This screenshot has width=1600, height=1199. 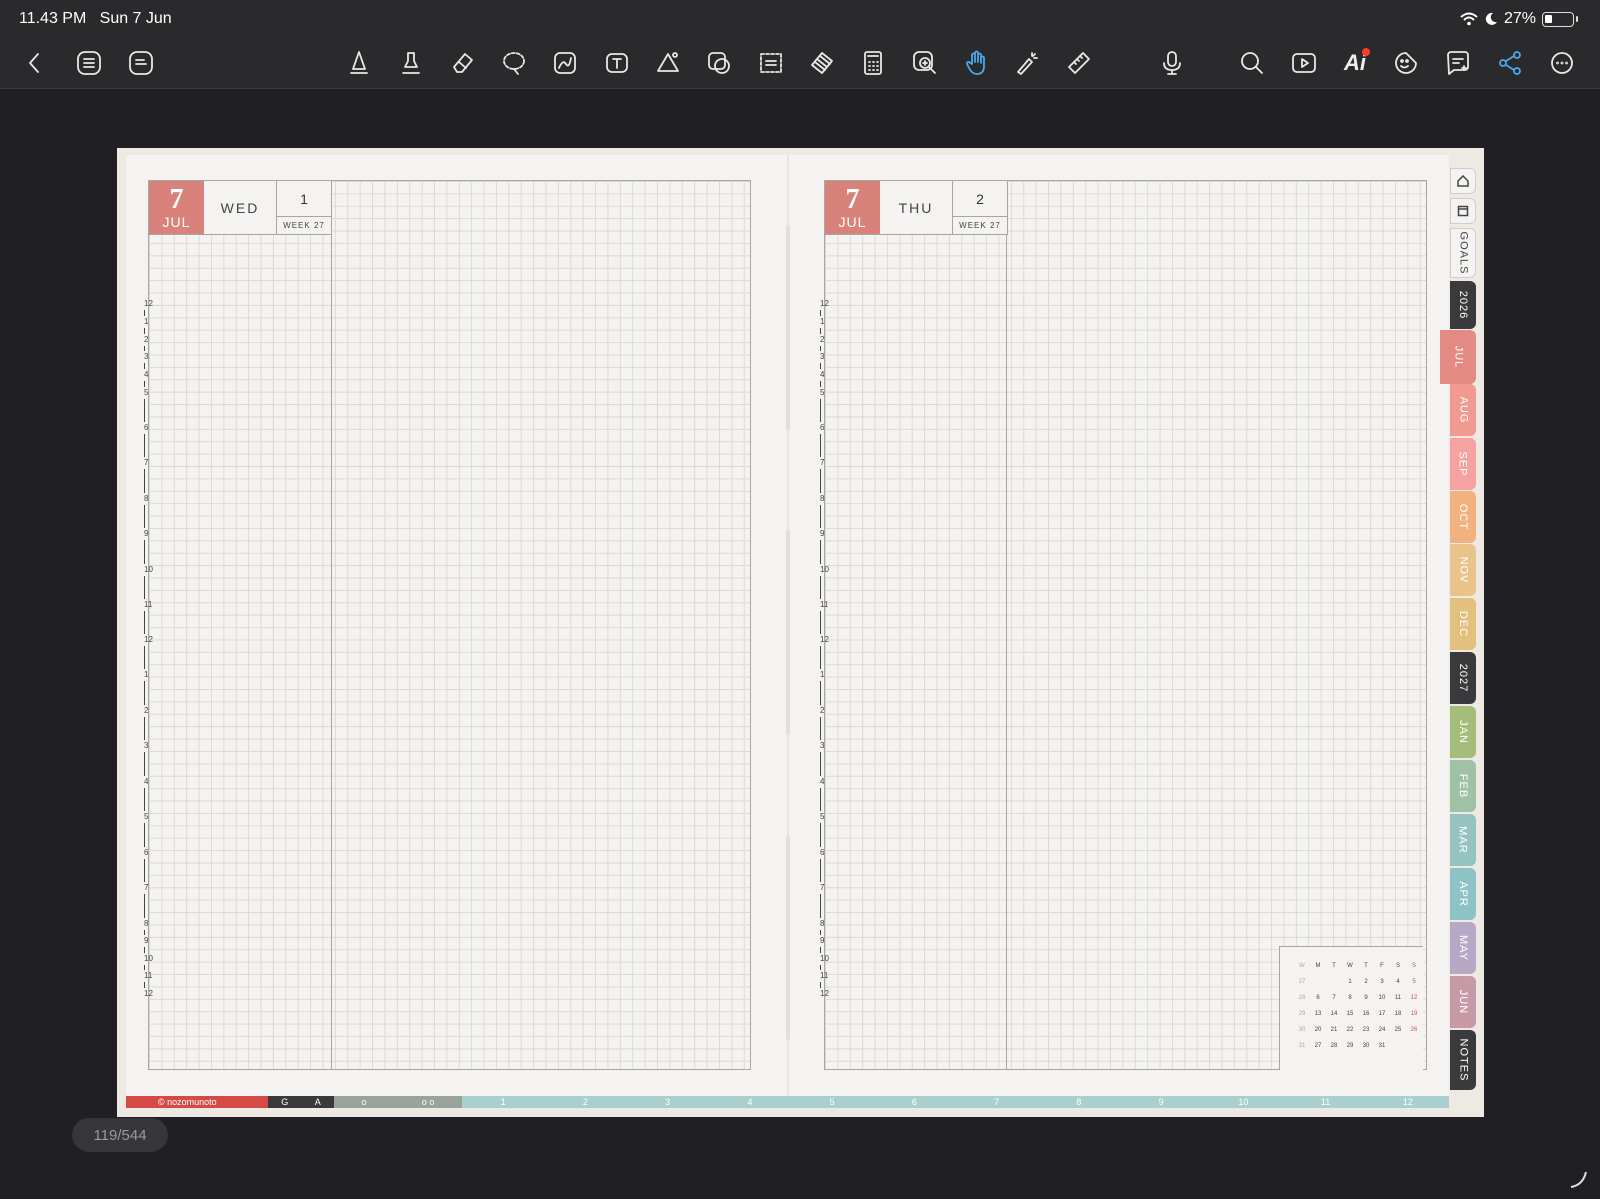 What do you see at coordinates (1350, 1030) in the screenshot?
I see `calendar-day: 22` at bounding box center [1350, 1030].